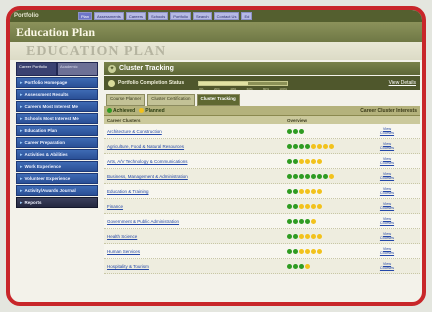  What do you see at coordinates (51, 118) in the screenshot?
I see `sidebar-item-label: Schools Most Interest Me` at bounding box center [51, 118].